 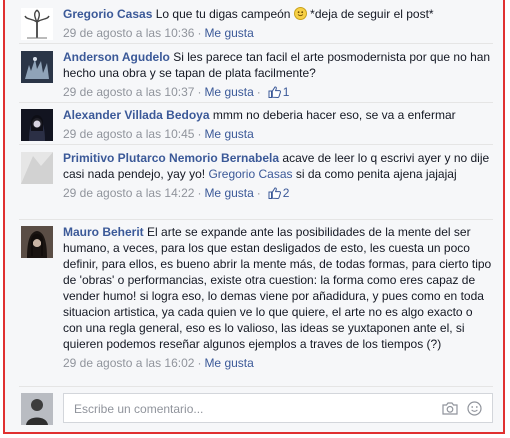 I want to click on comment-author: Anderson Agudelo, so click(x=116, y=57).